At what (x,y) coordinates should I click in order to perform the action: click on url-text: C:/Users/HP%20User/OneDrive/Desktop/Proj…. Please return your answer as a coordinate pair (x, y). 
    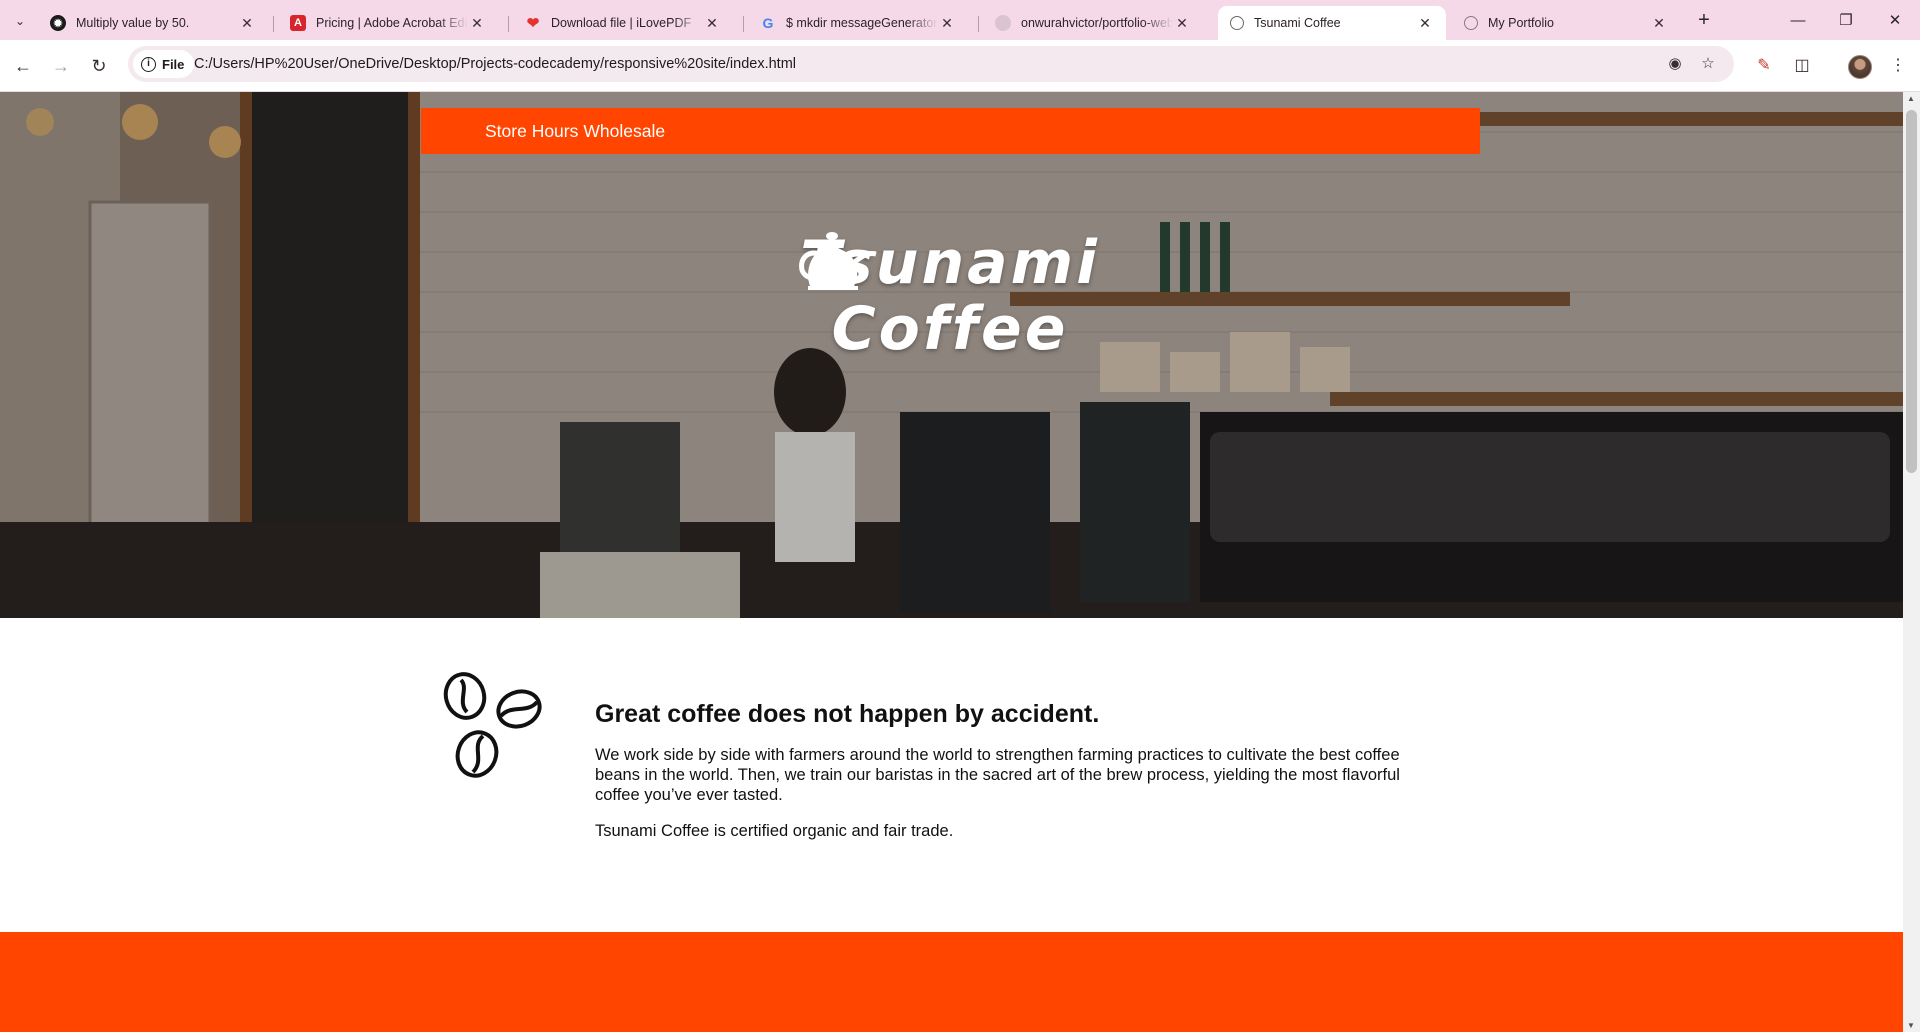
    Looking at the image, I should click on (495, 64).